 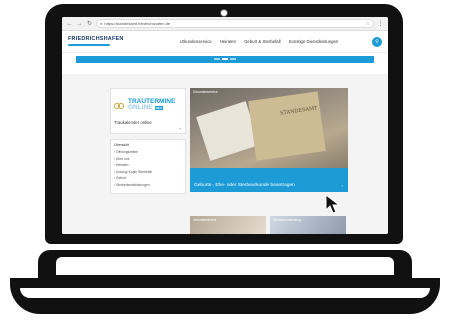 I want to click on keyboard-deck, so click(x=225, y=266).